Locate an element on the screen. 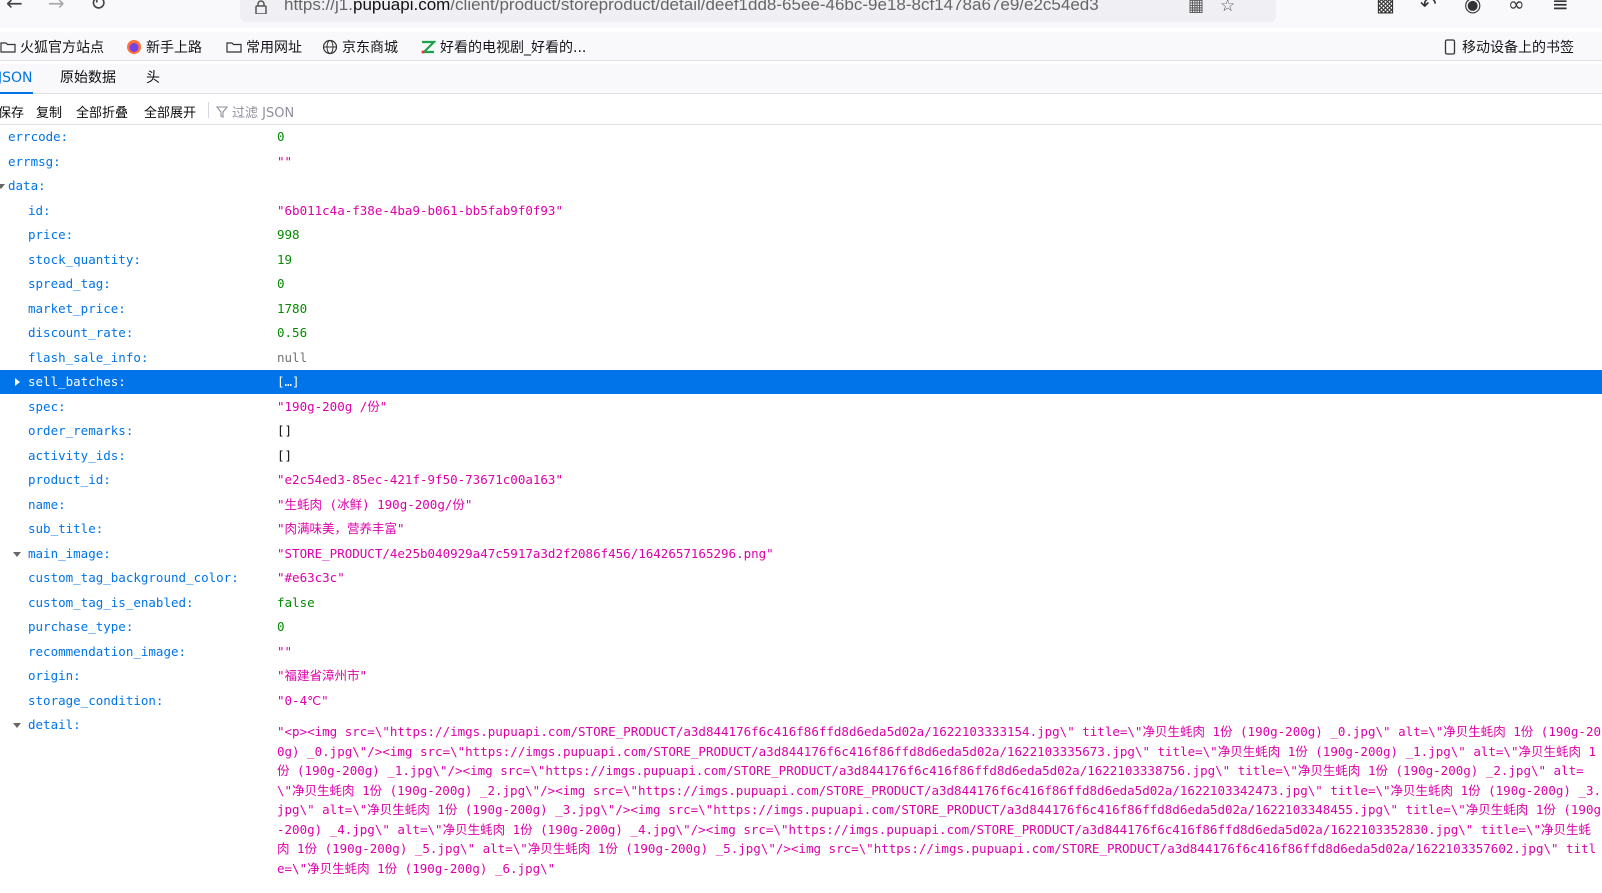  save-button: 保存 is located at coordinates (12, 111).